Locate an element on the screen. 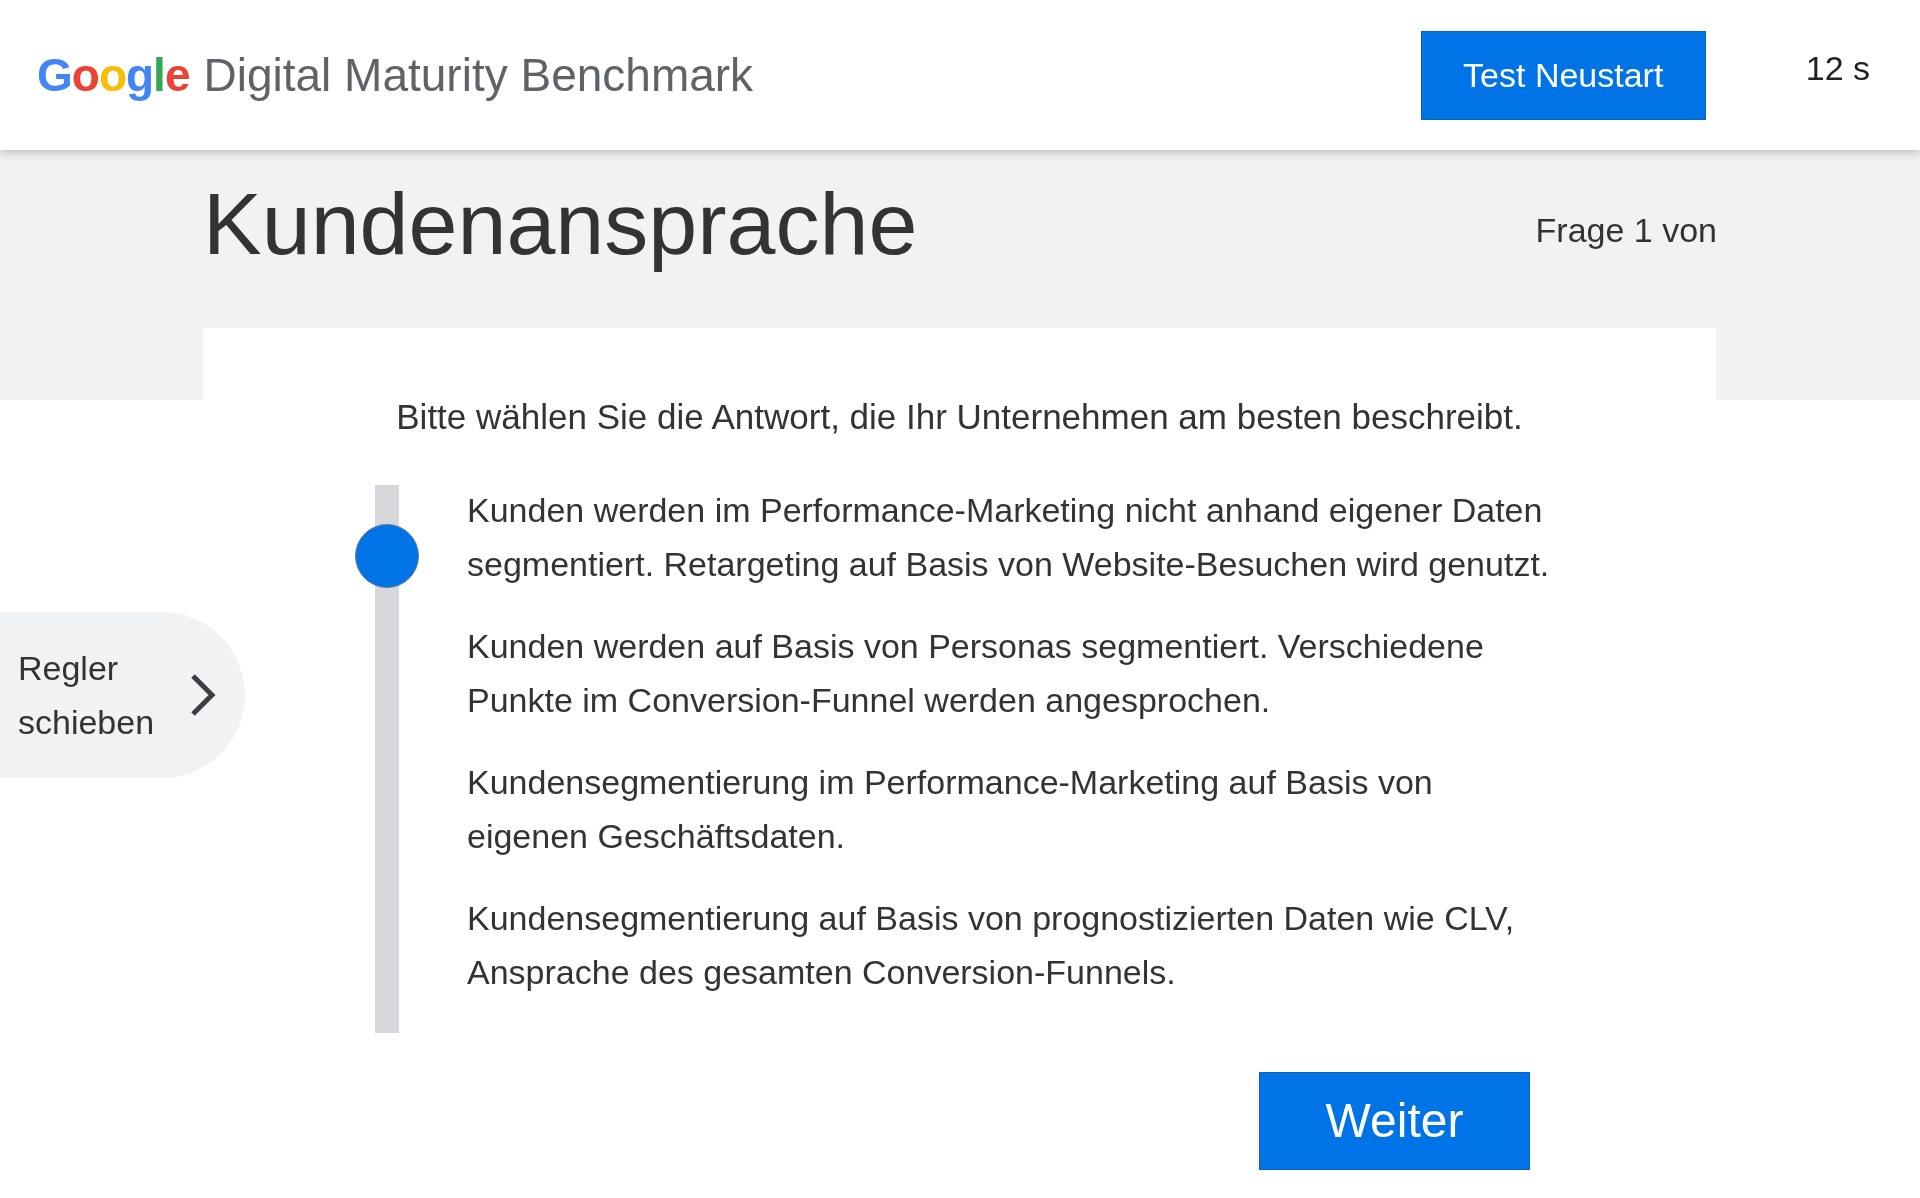 This screenshot has width=1920, height=1198. chevron-right-icon is located at coordinates (203, 695).